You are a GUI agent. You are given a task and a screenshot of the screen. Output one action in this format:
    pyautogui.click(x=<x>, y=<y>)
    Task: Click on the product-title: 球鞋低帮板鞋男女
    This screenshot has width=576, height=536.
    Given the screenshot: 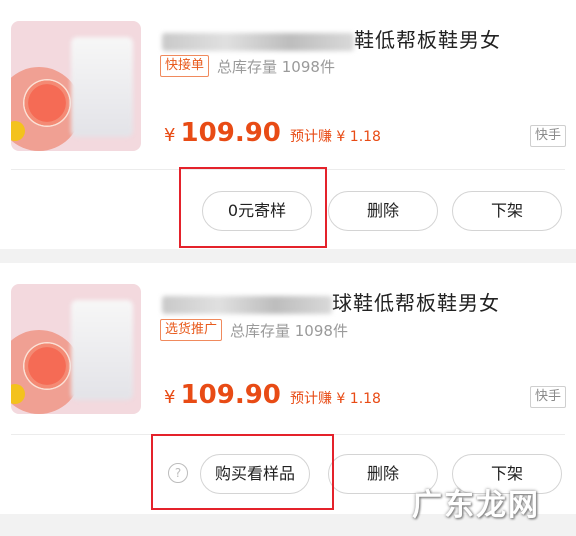 What is the action you would take?
    pyautogui.click(x=331, y=301)
    